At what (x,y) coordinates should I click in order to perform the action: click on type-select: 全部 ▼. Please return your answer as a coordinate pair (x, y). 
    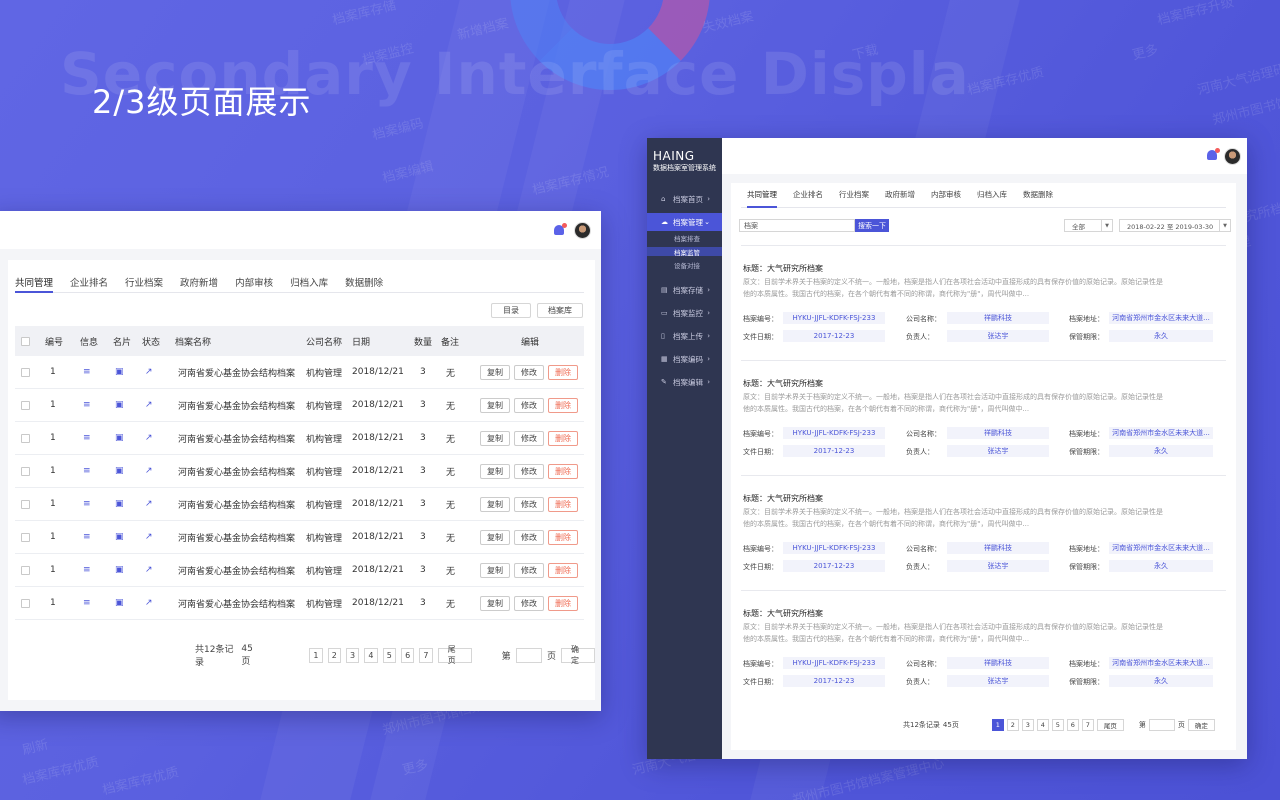
    Looking at the image, I should click on (1088, 225).